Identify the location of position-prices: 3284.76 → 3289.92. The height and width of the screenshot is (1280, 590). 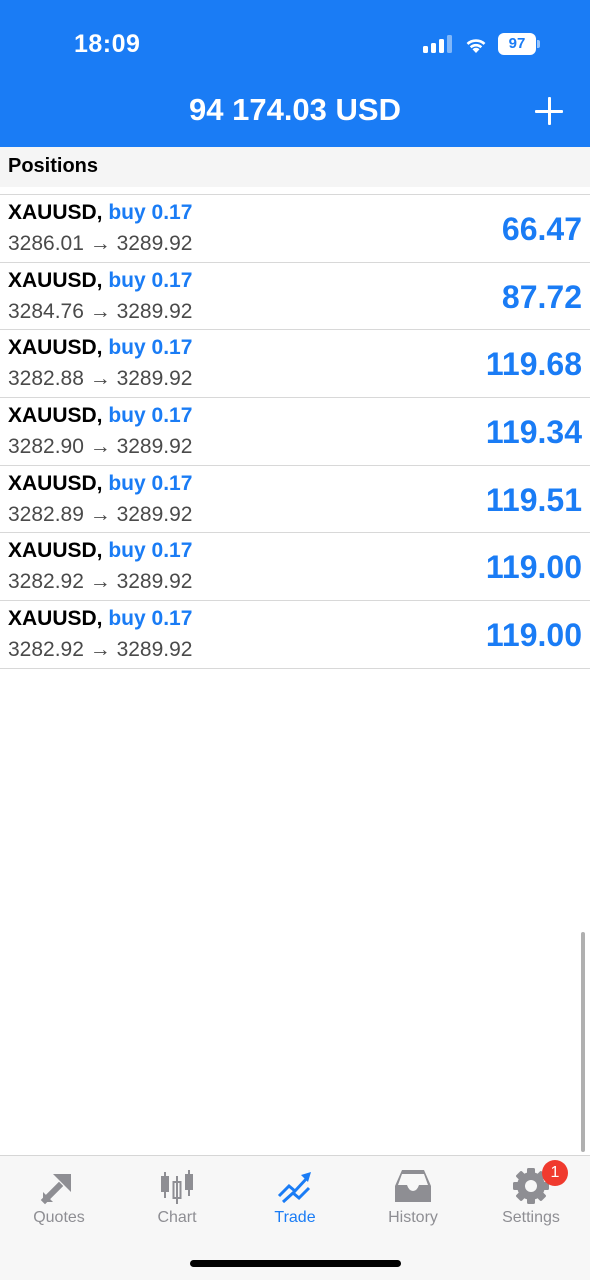
(100, 311).